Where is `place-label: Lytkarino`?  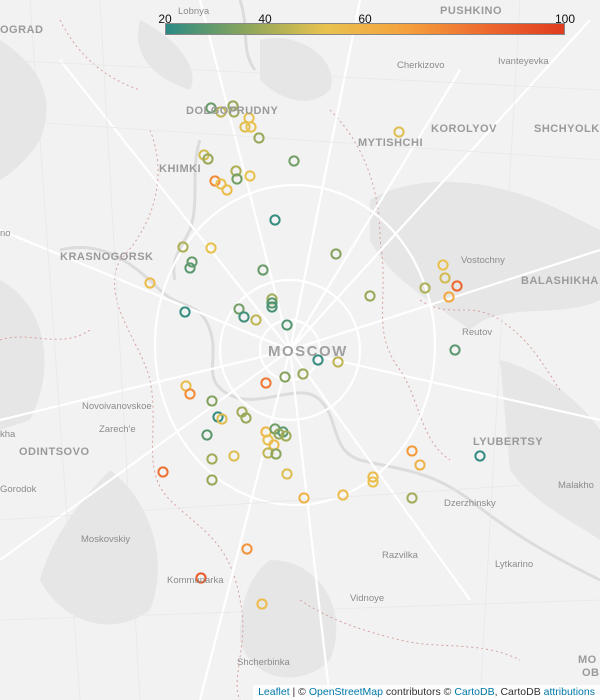 place-label: Lytkarino is located at coordinates (514, 564).